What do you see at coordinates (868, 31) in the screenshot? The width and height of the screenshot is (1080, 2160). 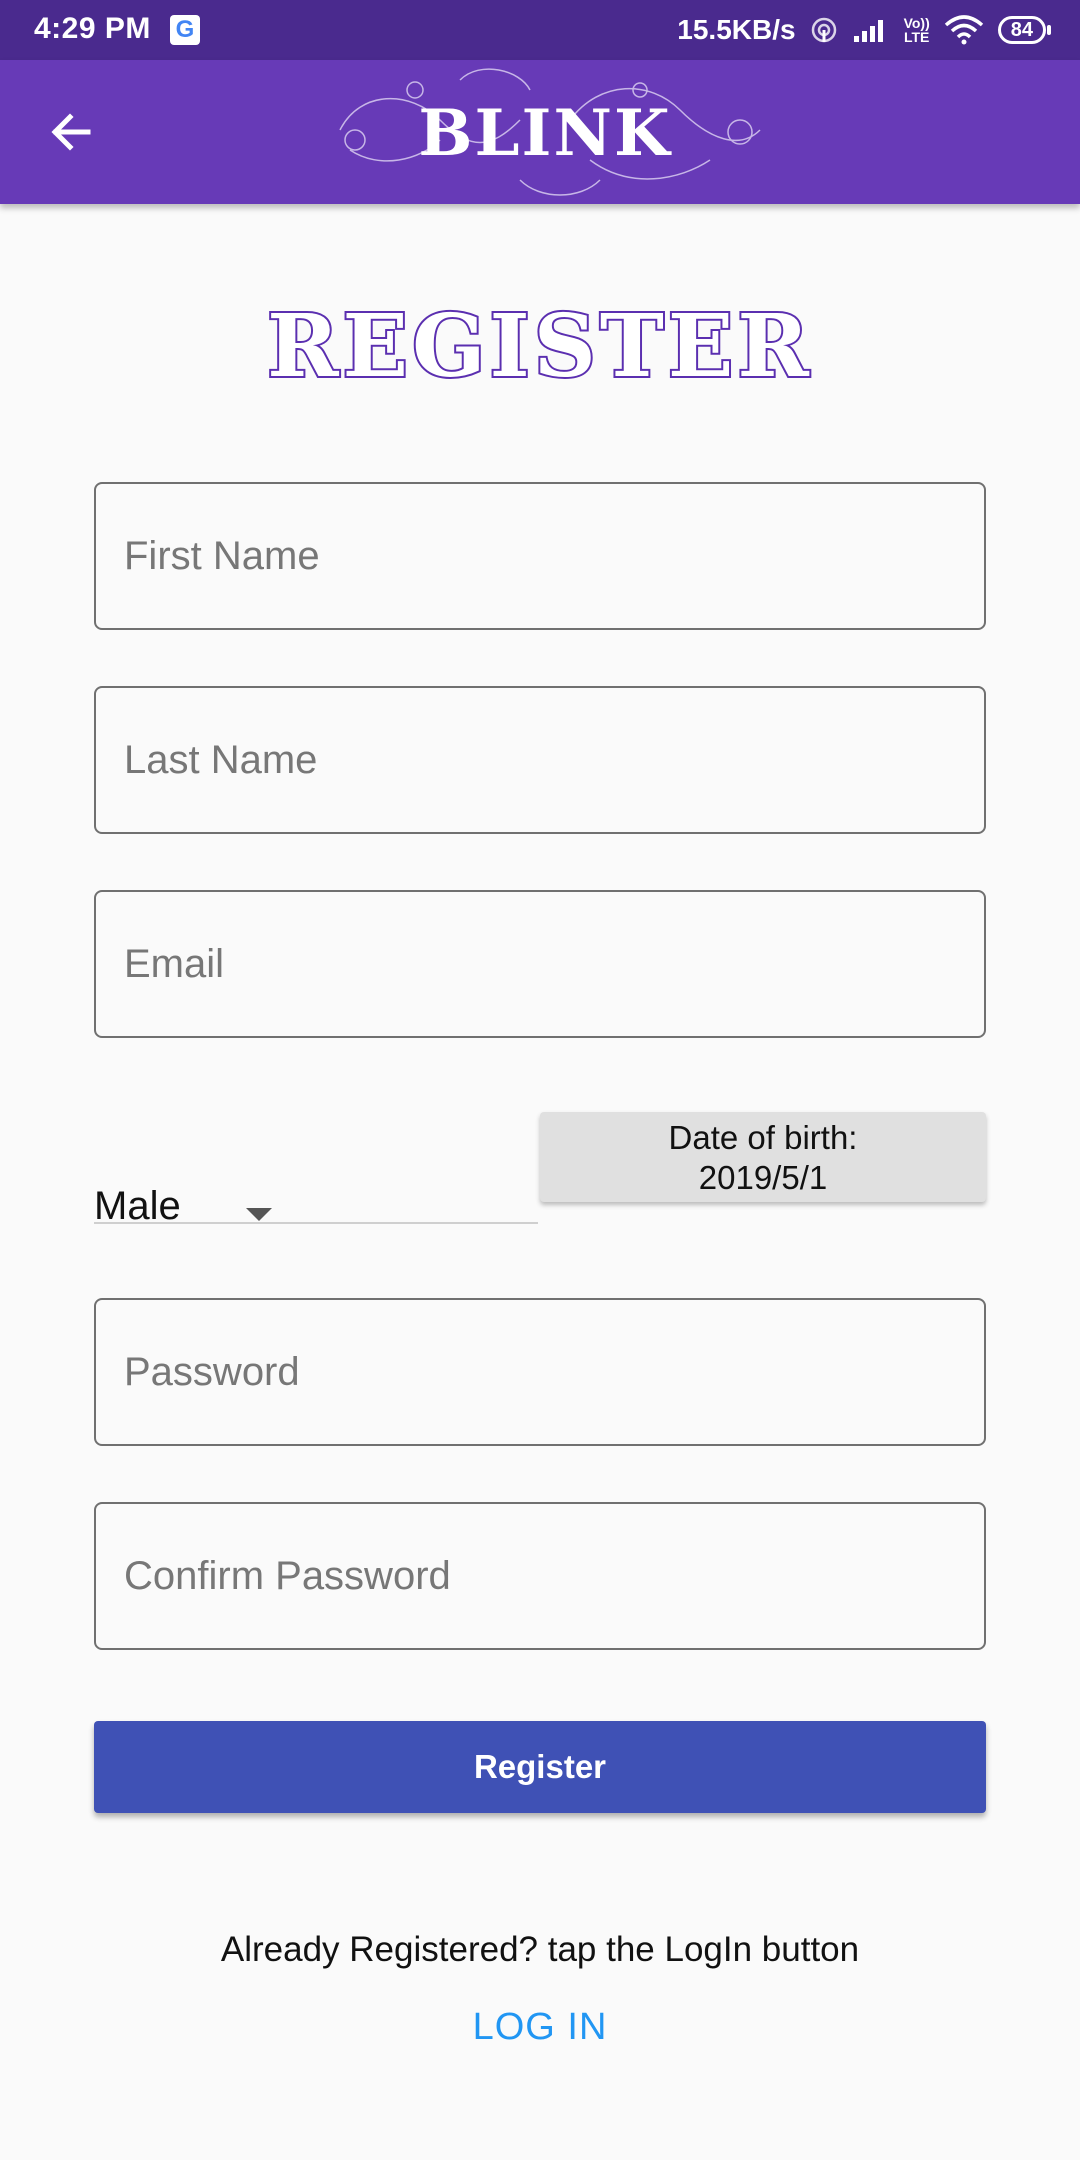 I see `signal-icon` at bounding box center [868, 31].